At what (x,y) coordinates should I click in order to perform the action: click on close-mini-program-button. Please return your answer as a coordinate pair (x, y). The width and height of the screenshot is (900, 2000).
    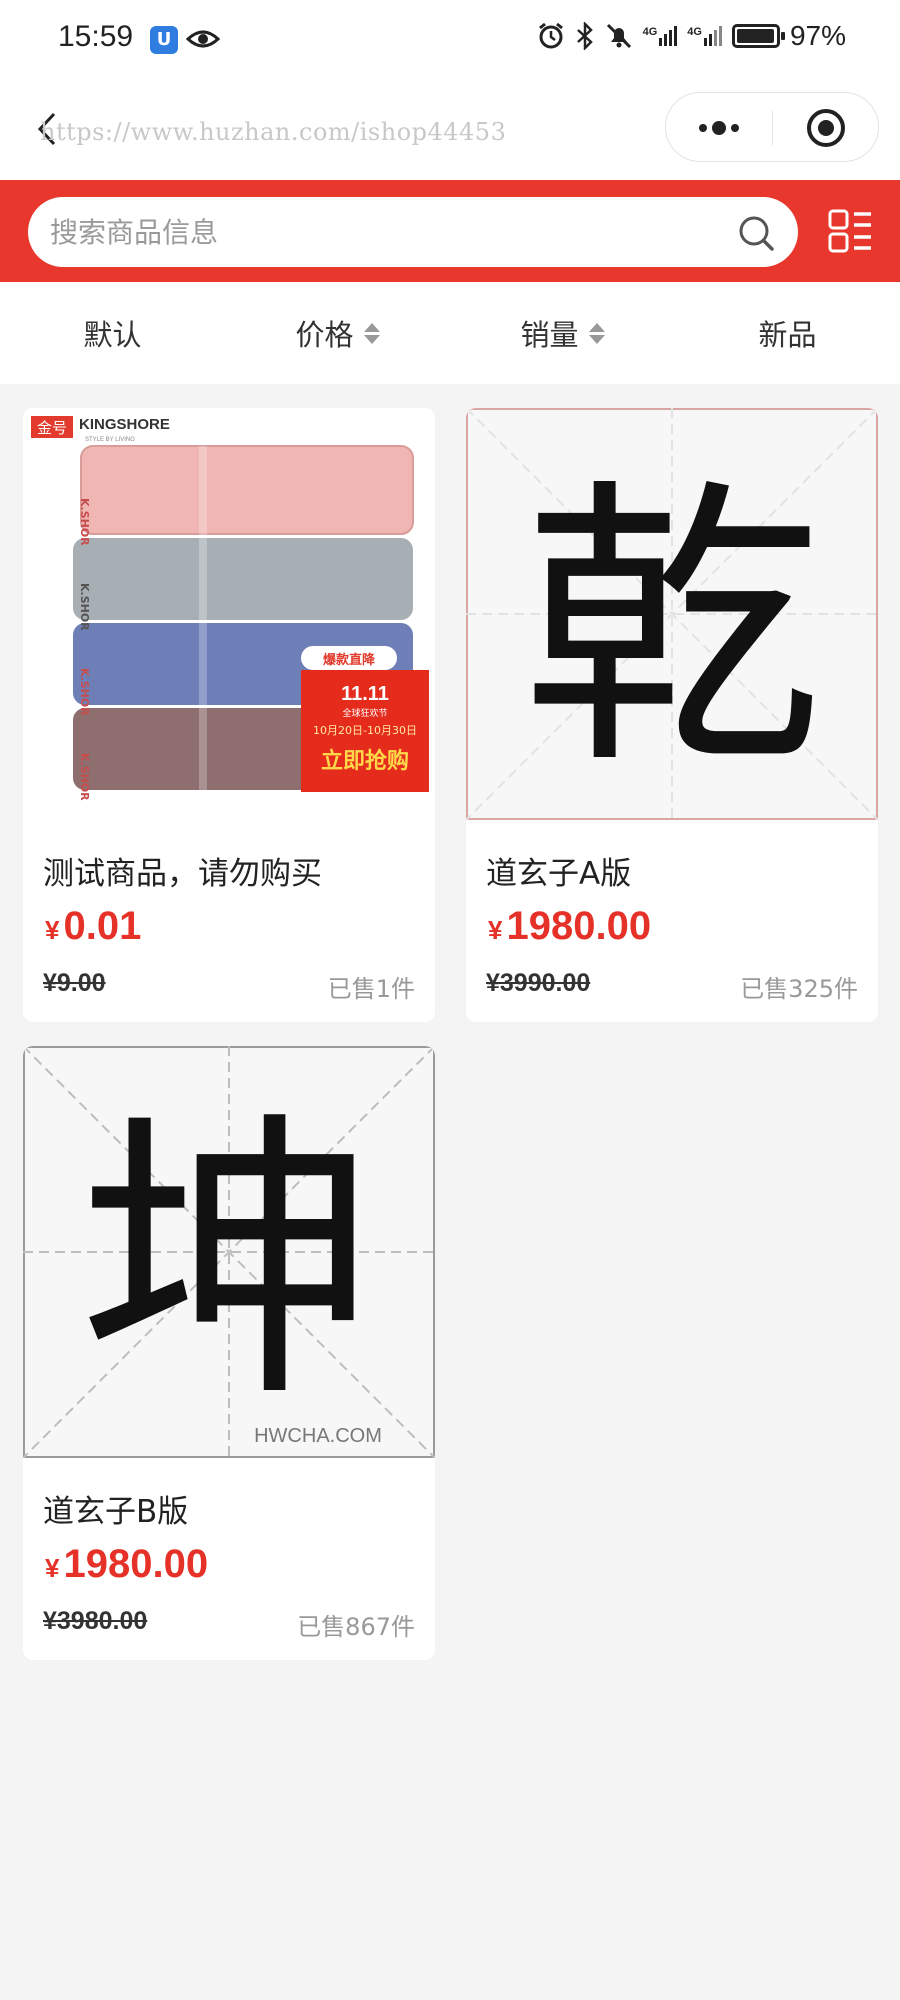
    Looking at the image, I should click on (826, 128).